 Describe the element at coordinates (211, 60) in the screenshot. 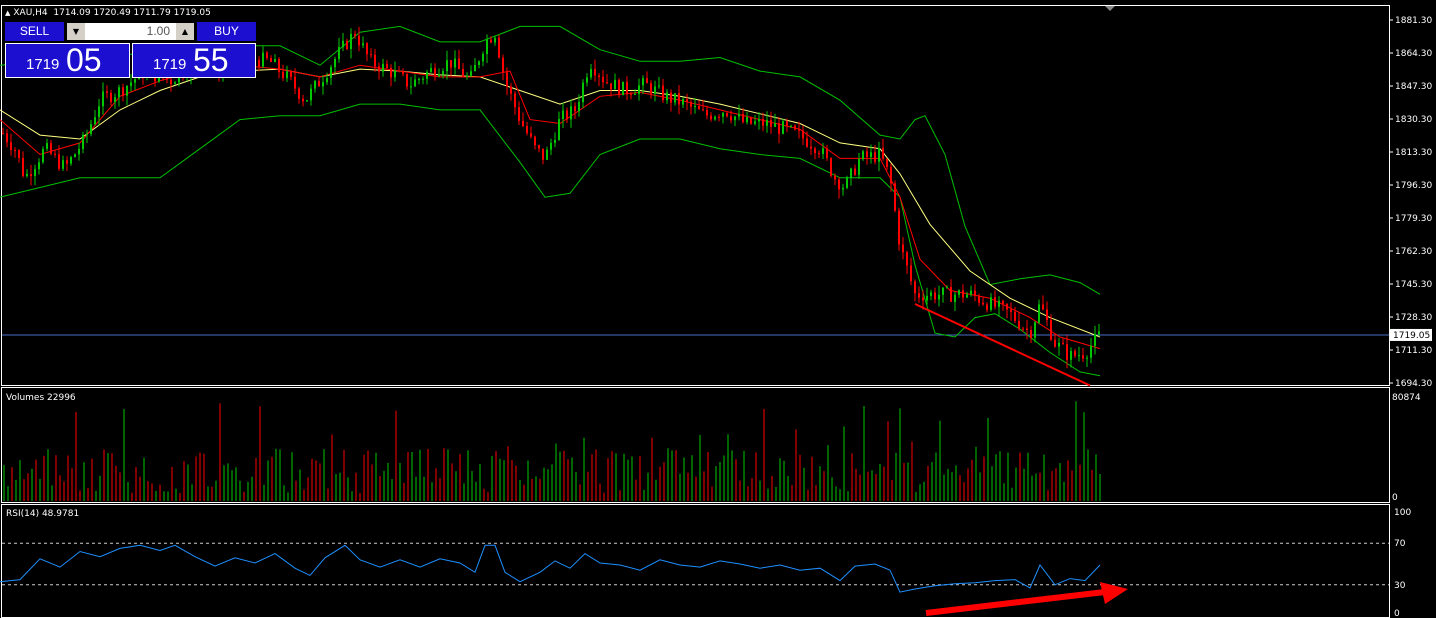

I see `buy-price-pips: 55` at that location.